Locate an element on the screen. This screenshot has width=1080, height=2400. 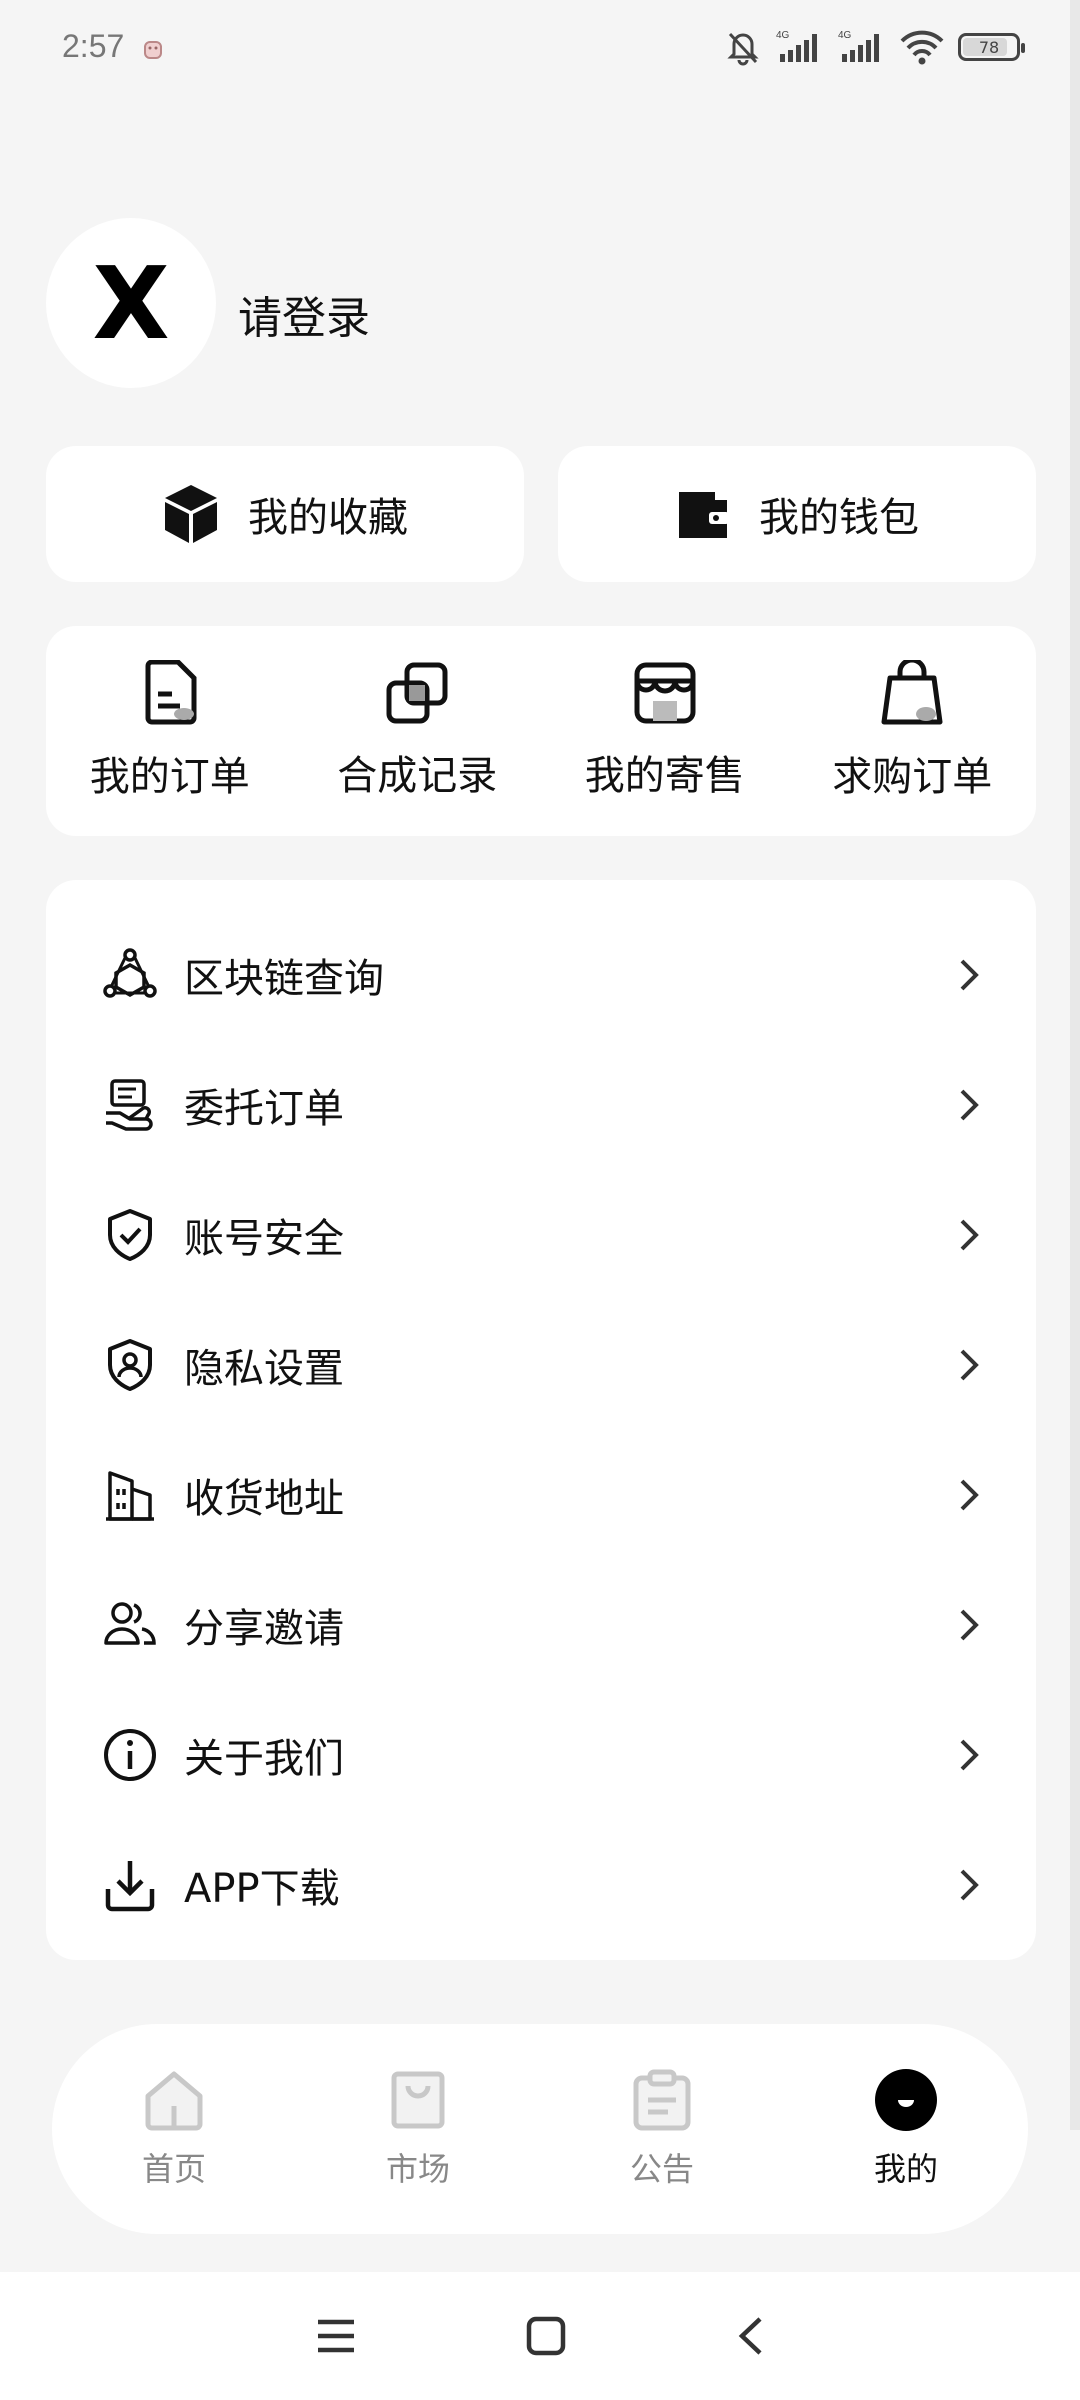
wallet-label: 我的钱包 is located at coordinates (839, 518).